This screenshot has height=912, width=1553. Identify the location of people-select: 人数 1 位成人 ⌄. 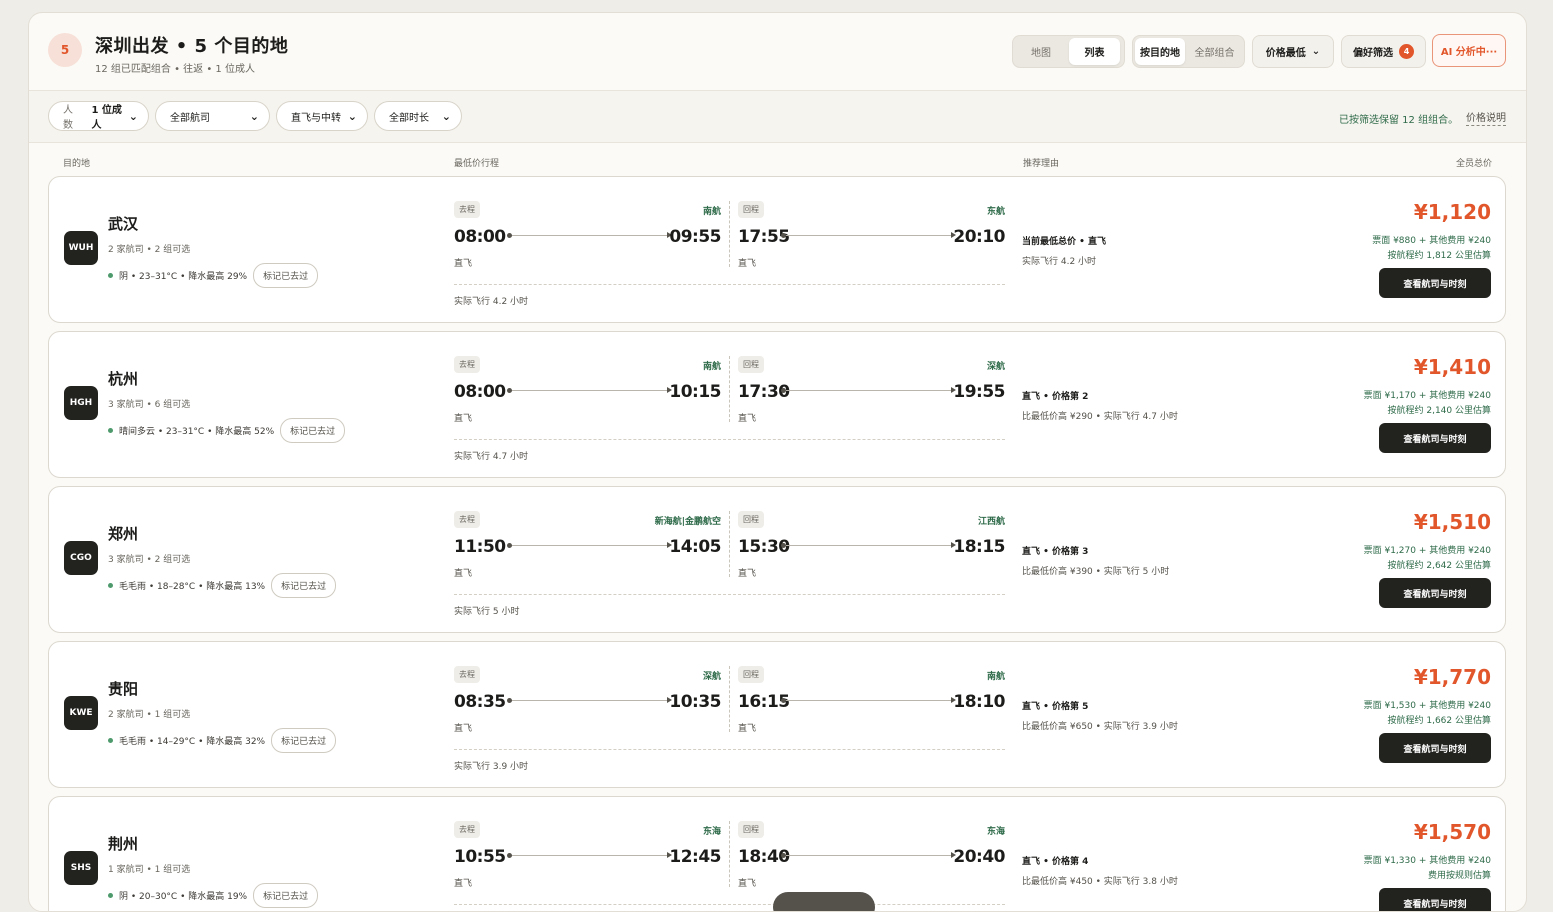
(98, 116).